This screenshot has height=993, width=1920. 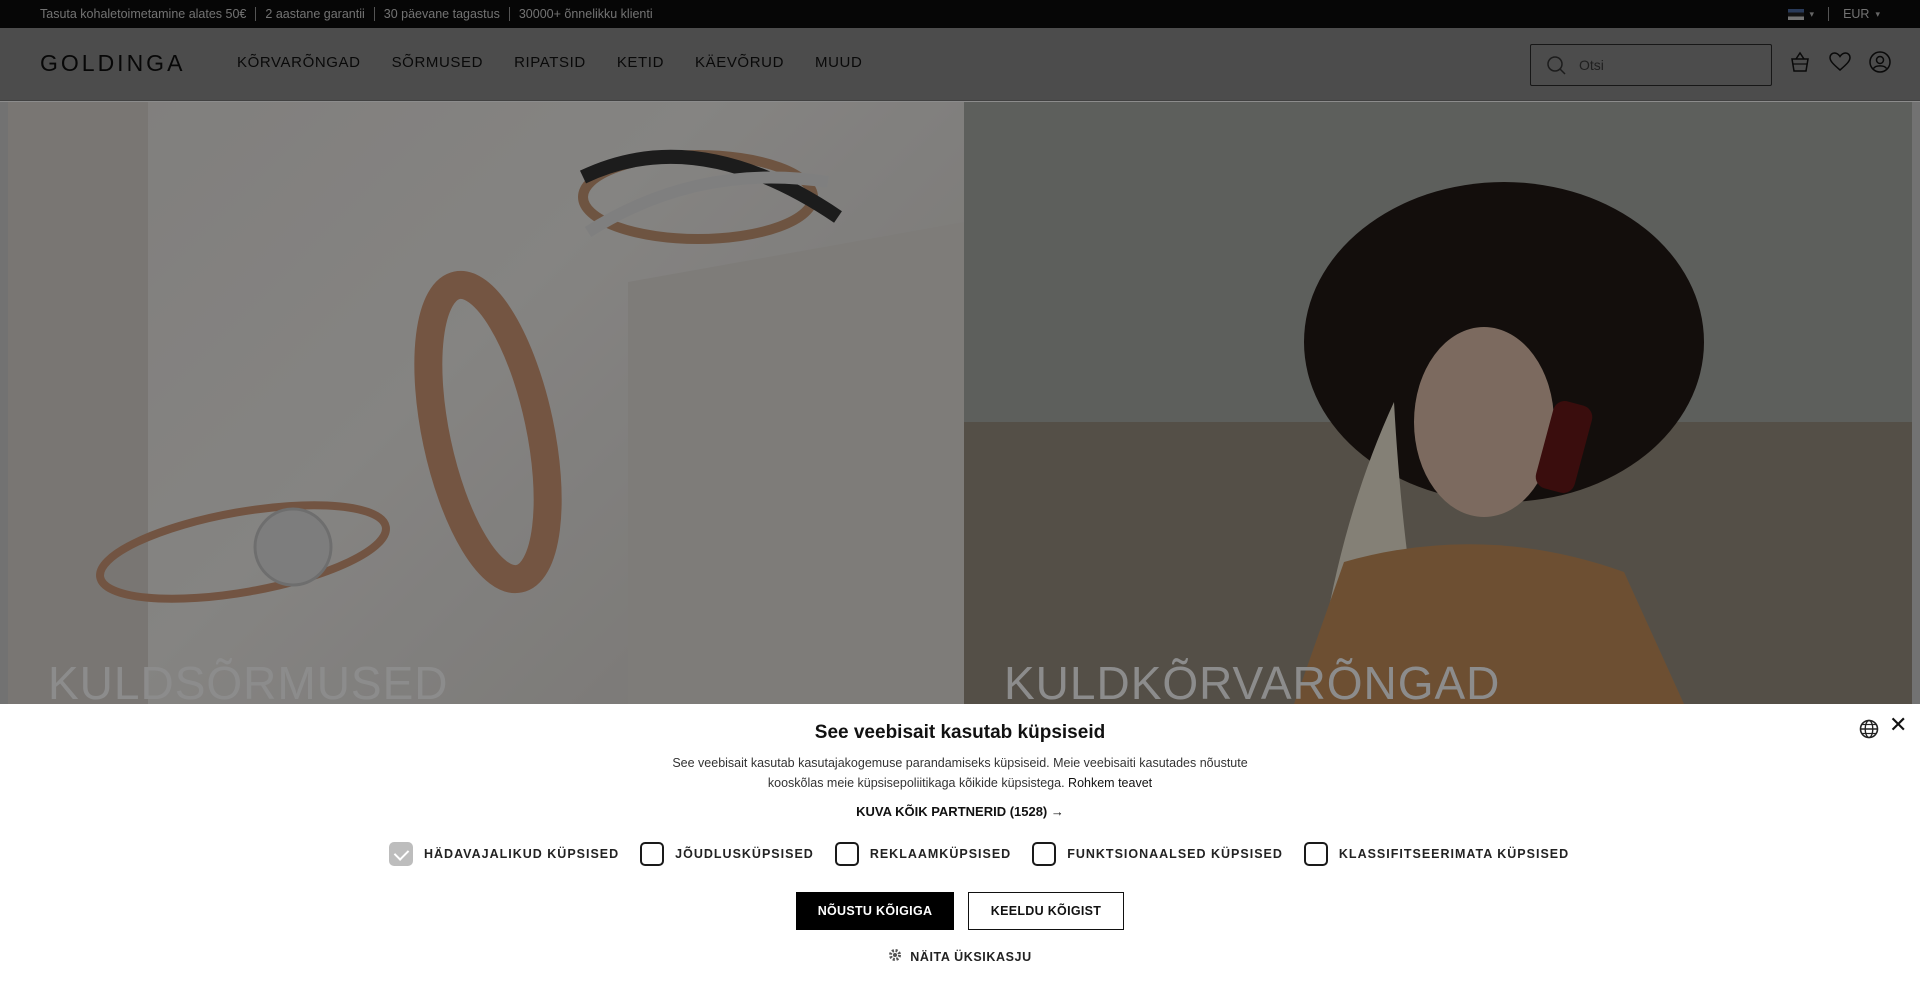 What do you see at coordinates (585, 14) in the screenshot?
I see `announcement-customers: 30000+ õnnelikku klienti` at bounding box center [585, 14].